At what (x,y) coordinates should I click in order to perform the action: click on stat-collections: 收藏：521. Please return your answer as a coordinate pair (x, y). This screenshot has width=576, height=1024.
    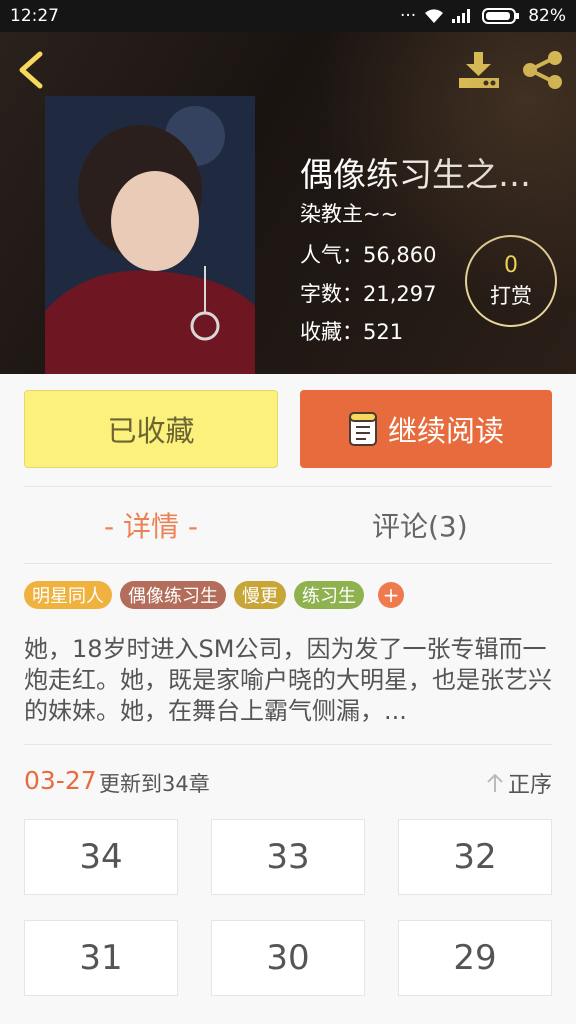
    Looking at the image, I should click on (351, 331).